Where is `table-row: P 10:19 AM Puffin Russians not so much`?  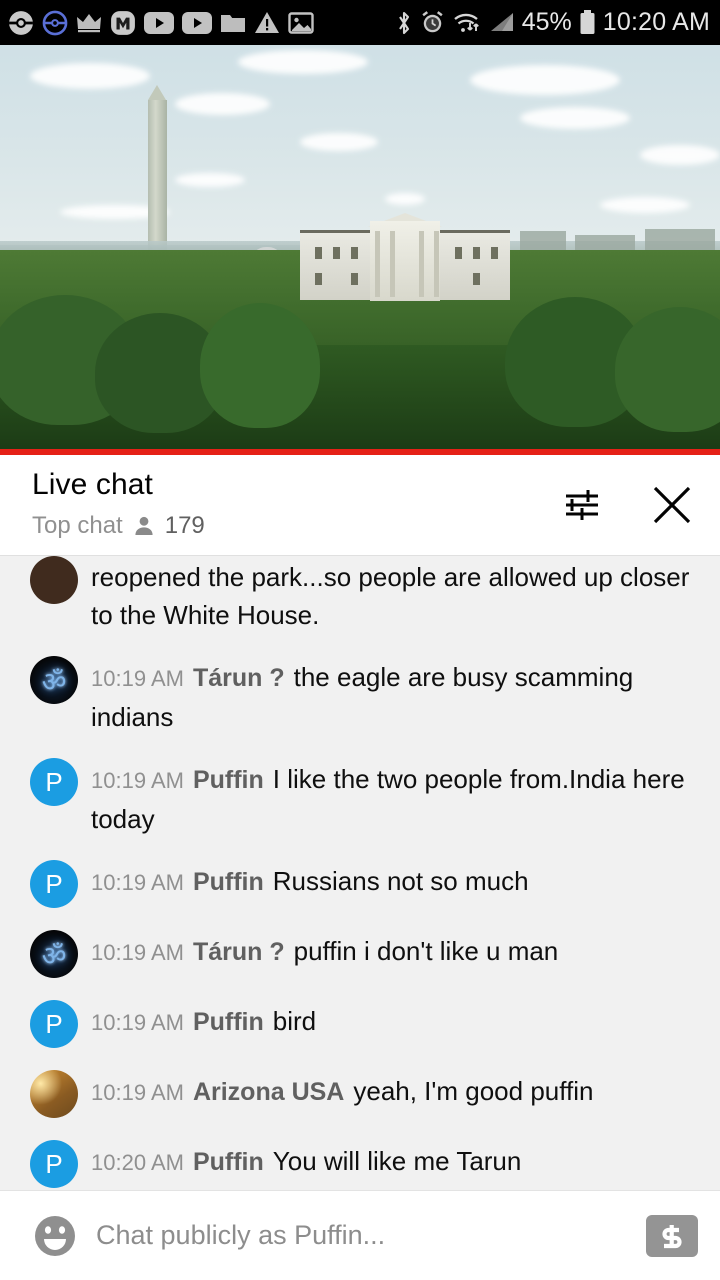 table-row: P 10:19 AM Puffin Russians not so much is located at coordinates (360, 884).